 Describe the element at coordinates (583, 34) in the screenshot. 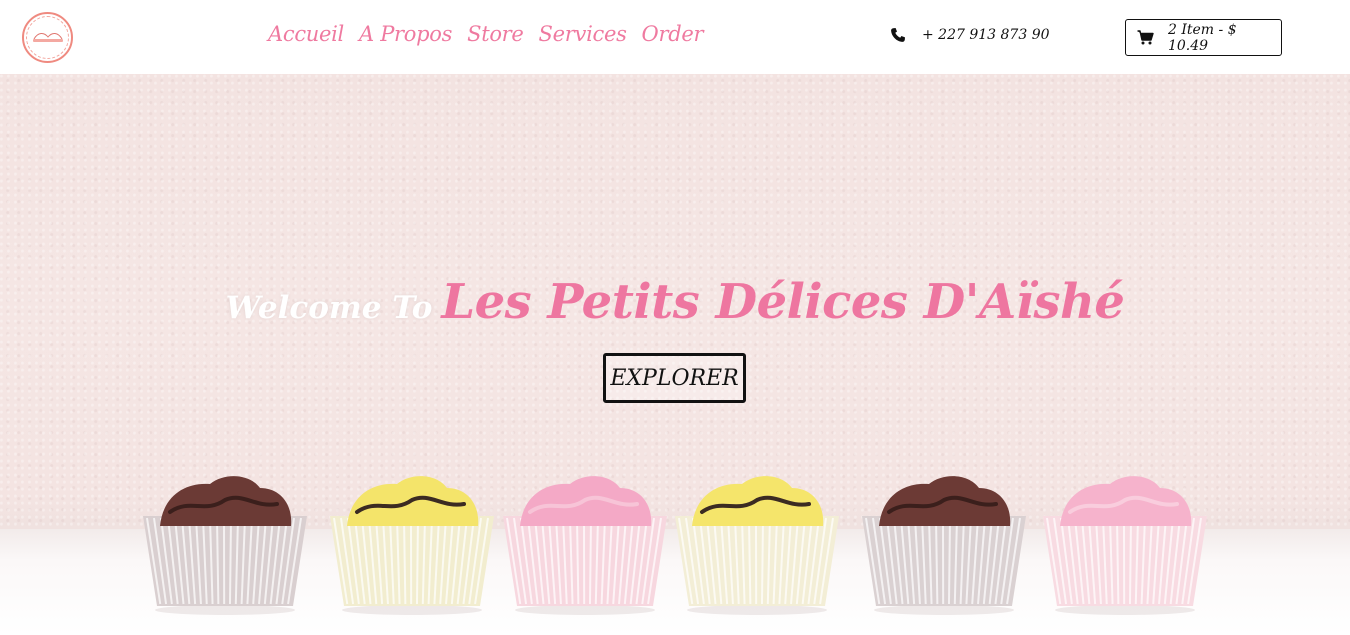

I see `nav-link-services: Services` at that location.